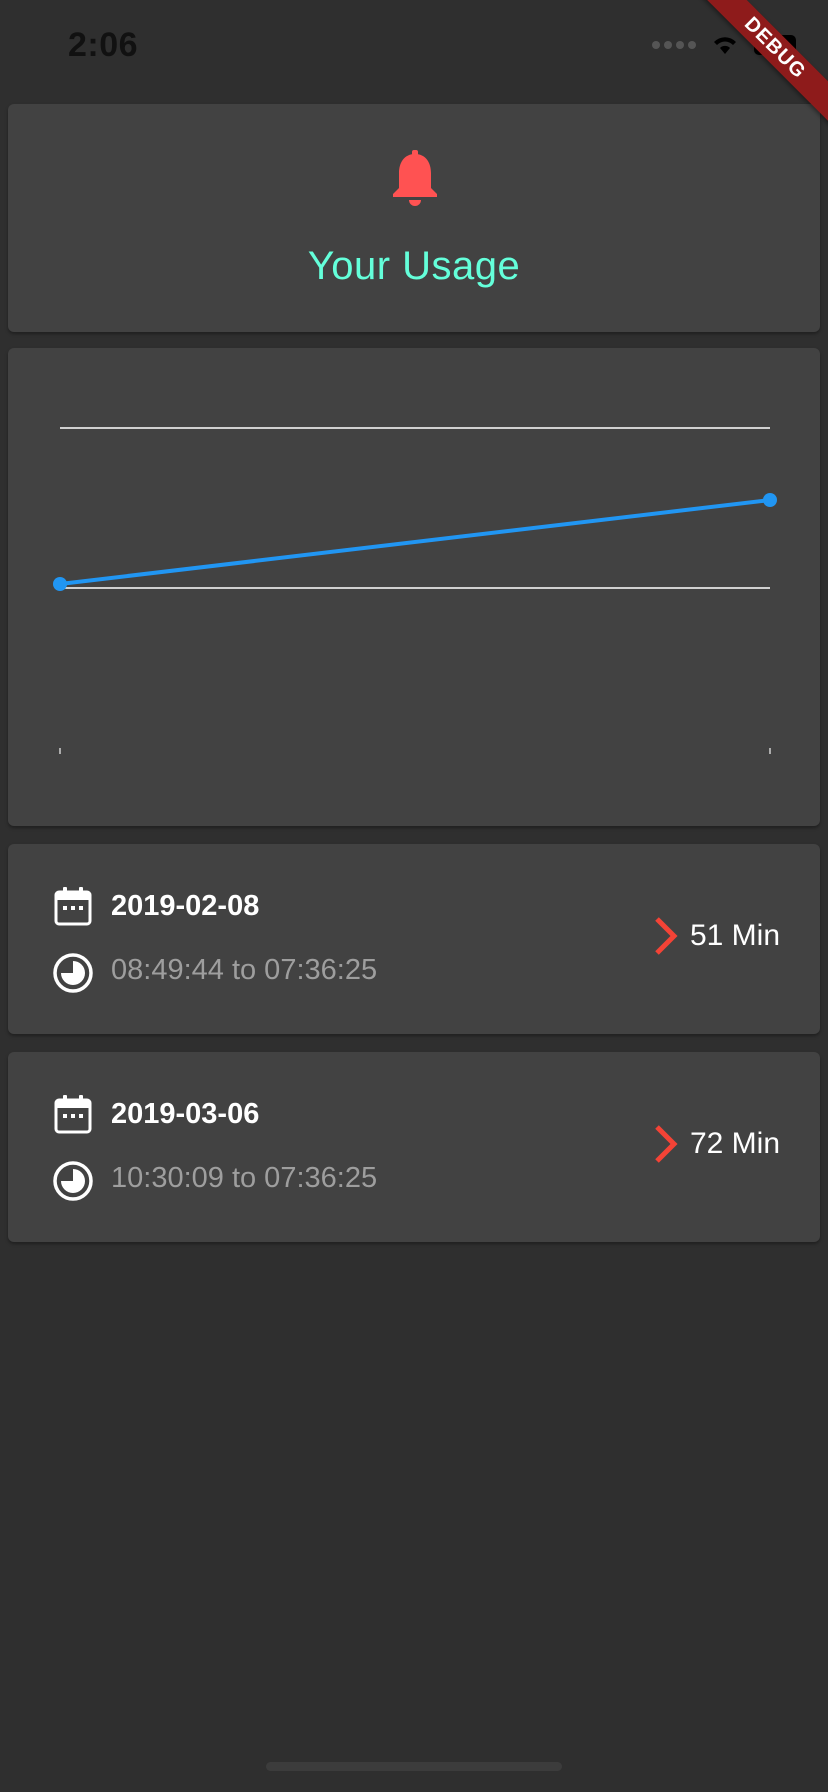  I want to click on usage-date: 2019-02-08, so click(185, 906).